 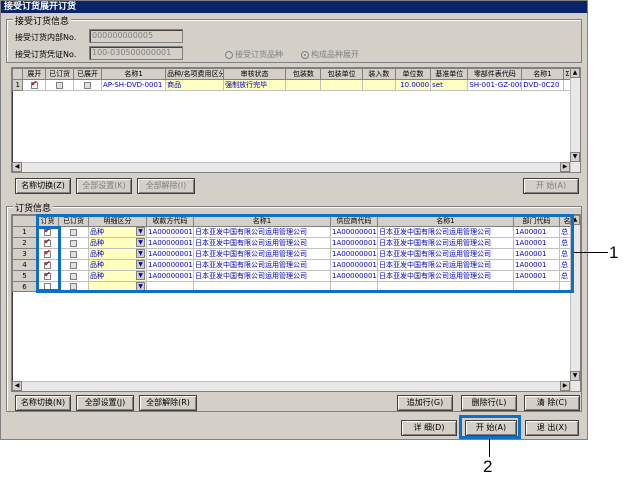 What do you see at coordinates (378, 74) in the screenshot?
I see `col-header: 装入数` at bounding box center [378, 74].